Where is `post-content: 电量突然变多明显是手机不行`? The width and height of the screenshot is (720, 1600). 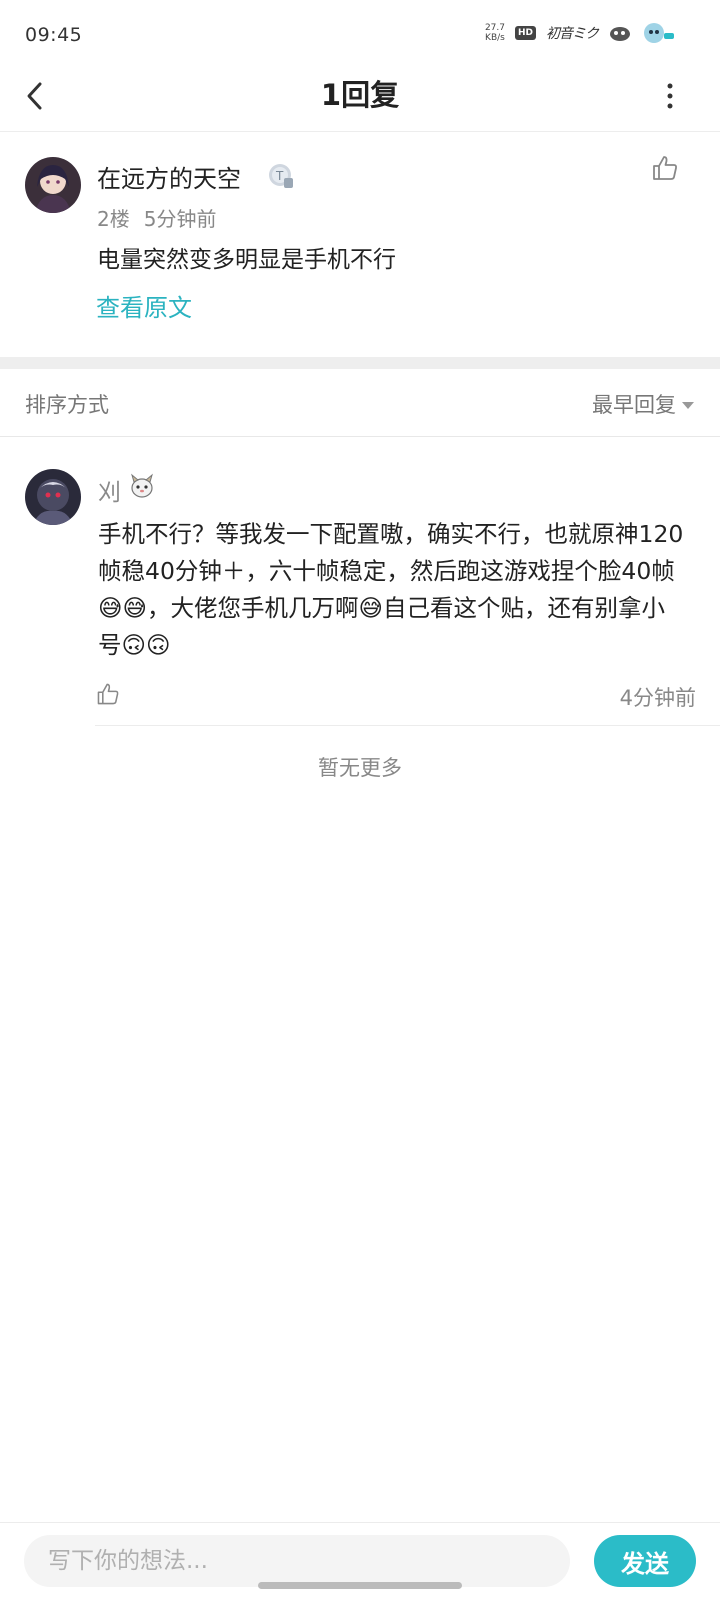 post-content: 电量突然变多明显是手机不行 is located at coordinates (246, 260).